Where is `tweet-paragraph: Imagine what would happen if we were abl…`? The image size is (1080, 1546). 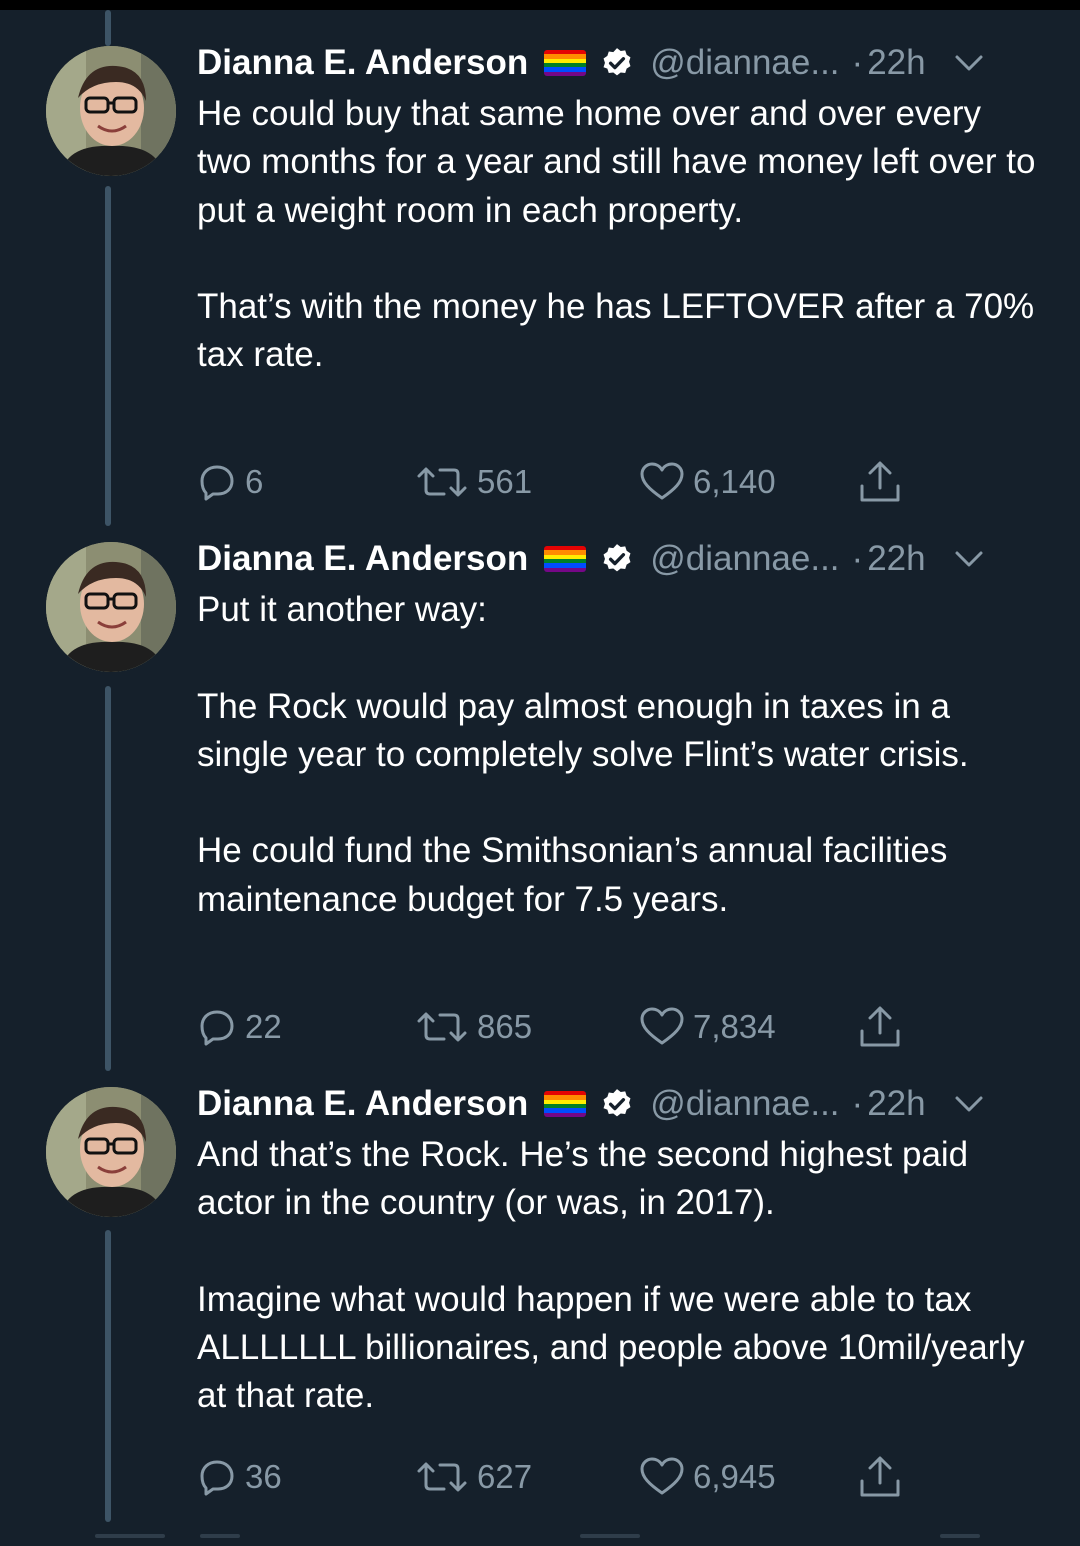
tweet-paragraph: Imagine what would happen if we were abl… is located at coordinates (611, 1347).